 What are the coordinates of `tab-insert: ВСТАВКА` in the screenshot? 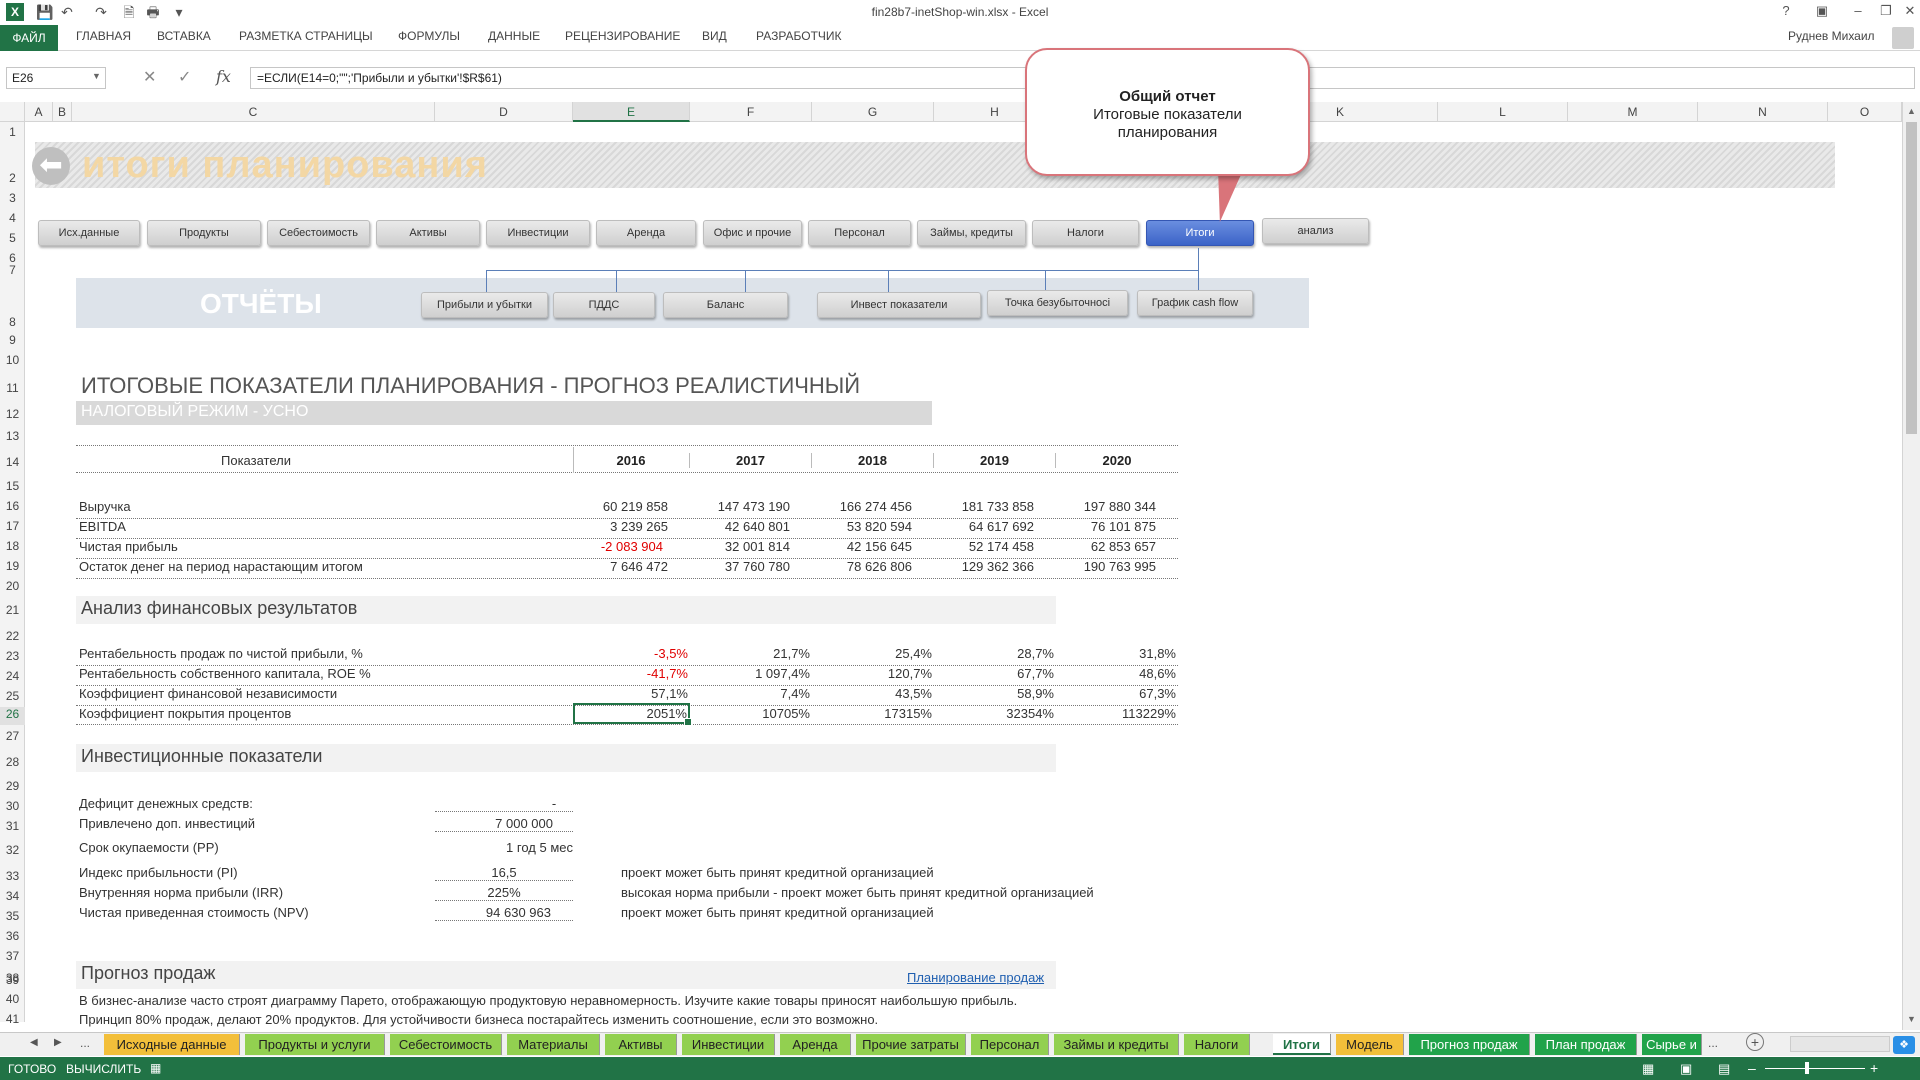 It's located at (184, 36).